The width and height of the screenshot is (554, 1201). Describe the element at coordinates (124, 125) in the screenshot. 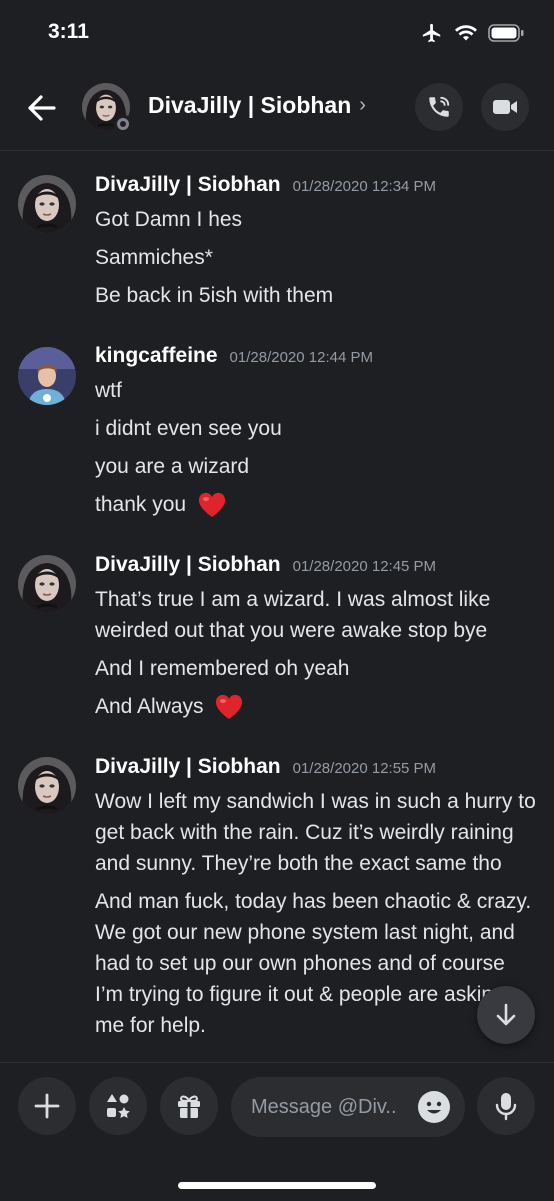

I see `presence-offline-indicator` at that location.